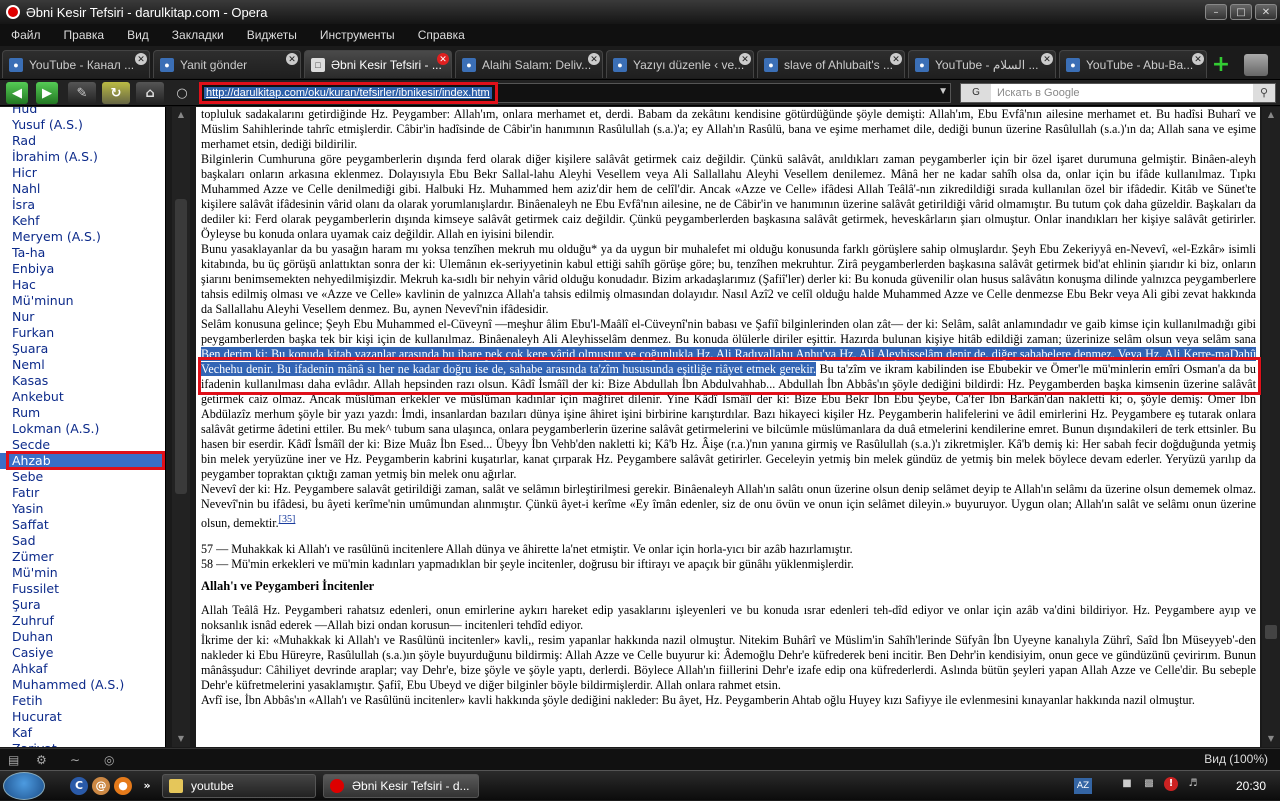 The width and height of the screenshot is (1280, 801). Describe the element at coordinates (17, 93) in the screenshot. I see `back-arrow-icon: ◀` at that location.